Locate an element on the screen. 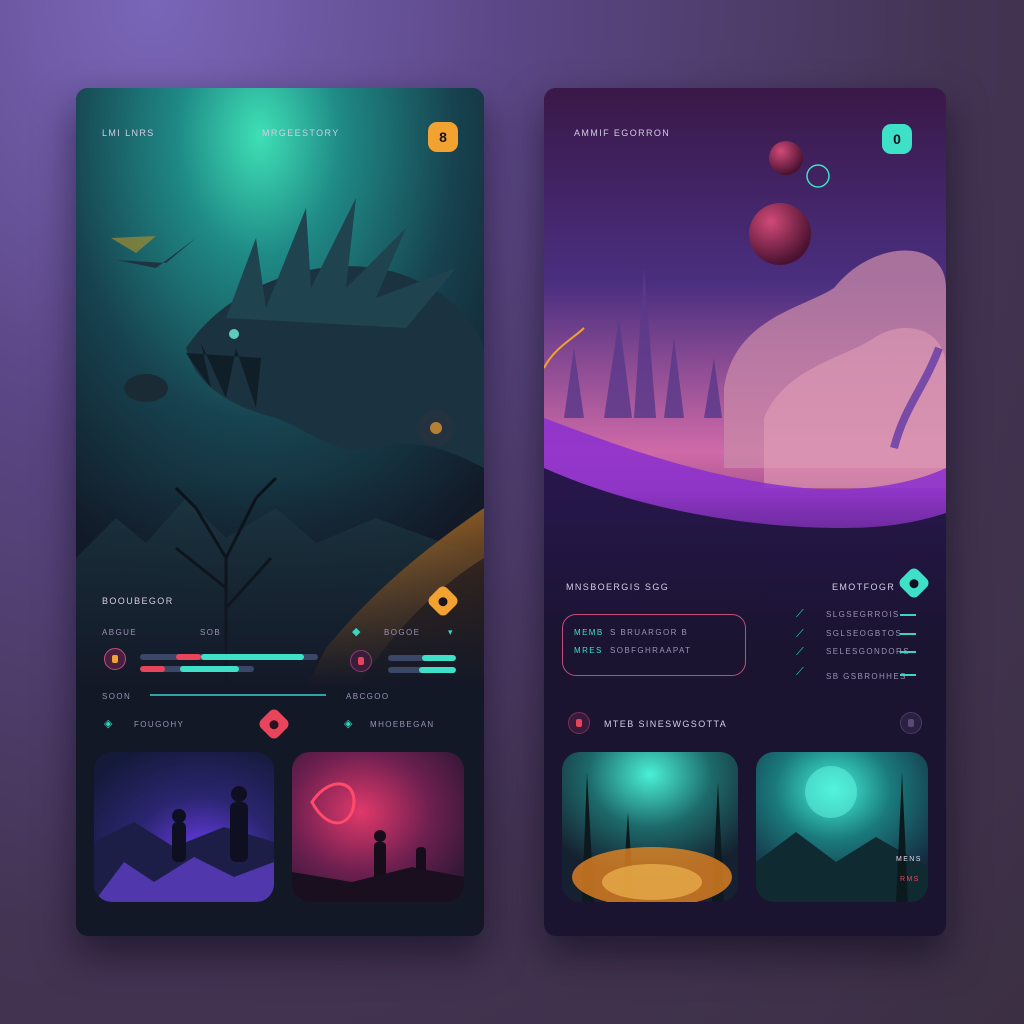 This screenshot has width=1024, height=1024. forest-fire-thumbnail is located at coordinates (650, 827).